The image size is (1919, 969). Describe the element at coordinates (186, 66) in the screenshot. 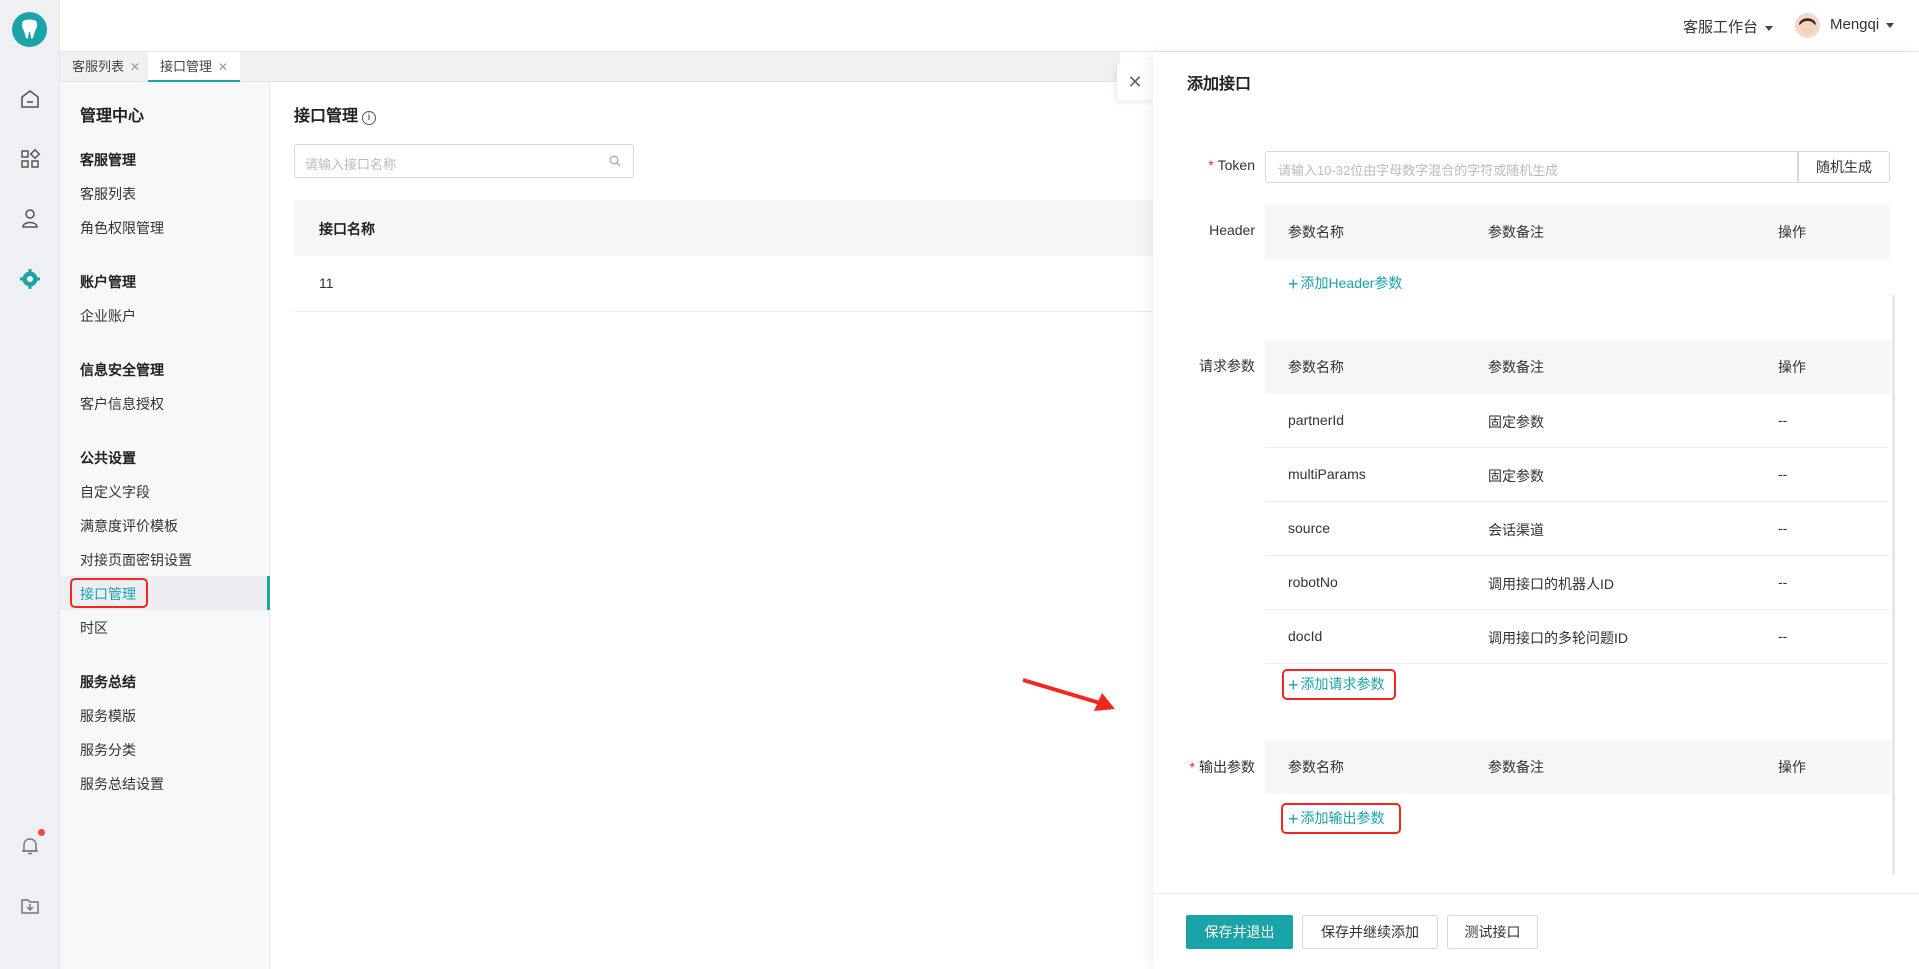

I see `tab-label: 接口管理` at that location.